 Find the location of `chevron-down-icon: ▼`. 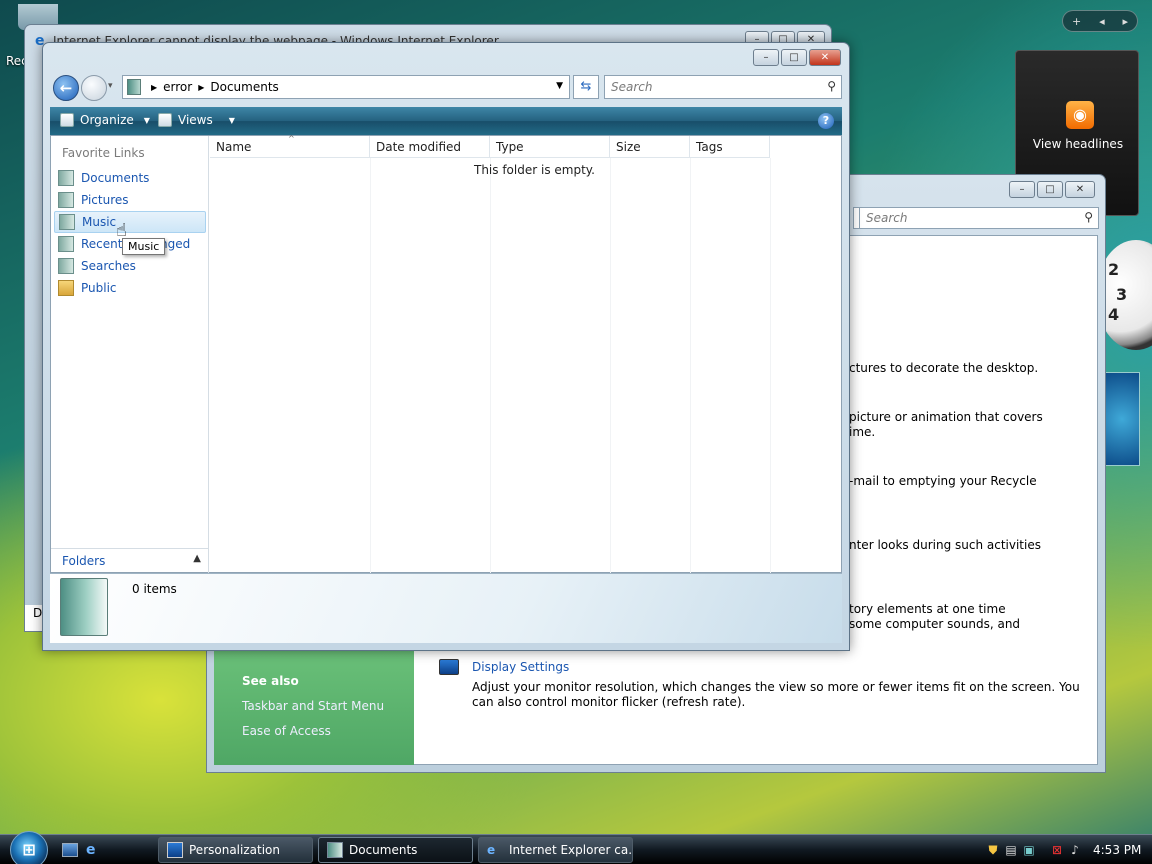

chevron-down-icon: ▼ is located at coordinates (231, 120).